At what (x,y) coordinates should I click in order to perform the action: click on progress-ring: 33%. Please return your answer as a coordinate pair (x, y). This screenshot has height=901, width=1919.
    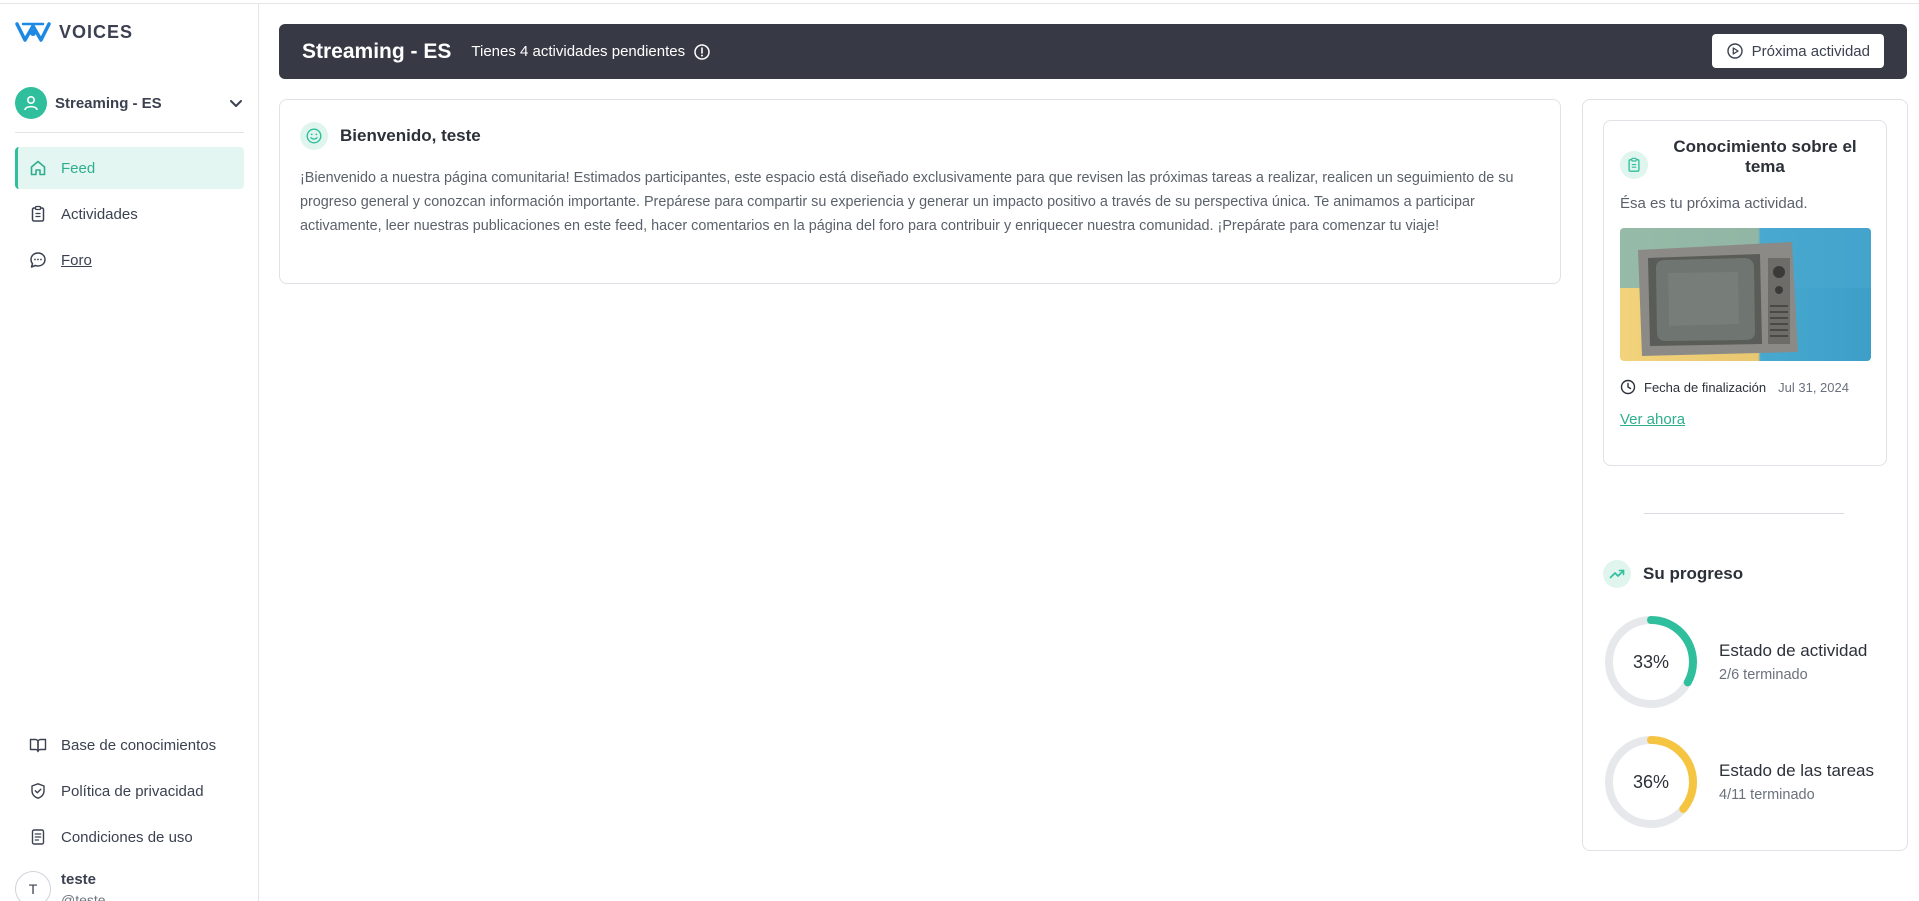
    Looking at the image, I should click on (1651, 662).